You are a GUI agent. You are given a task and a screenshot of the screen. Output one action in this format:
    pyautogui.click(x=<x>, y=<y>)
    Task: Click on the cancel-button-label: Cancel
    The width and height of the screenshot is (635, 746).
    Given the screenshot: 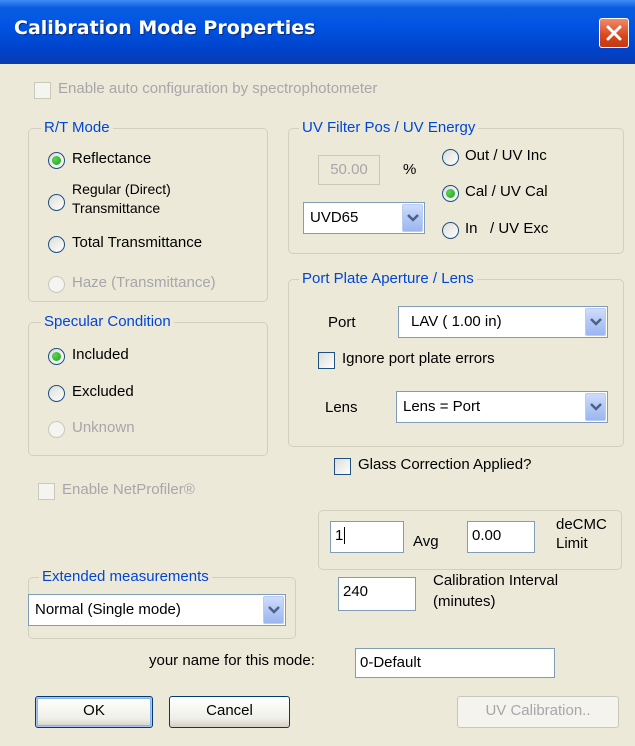 What is the action you would take?
    pyautogui.click(x=229, y=710)
    